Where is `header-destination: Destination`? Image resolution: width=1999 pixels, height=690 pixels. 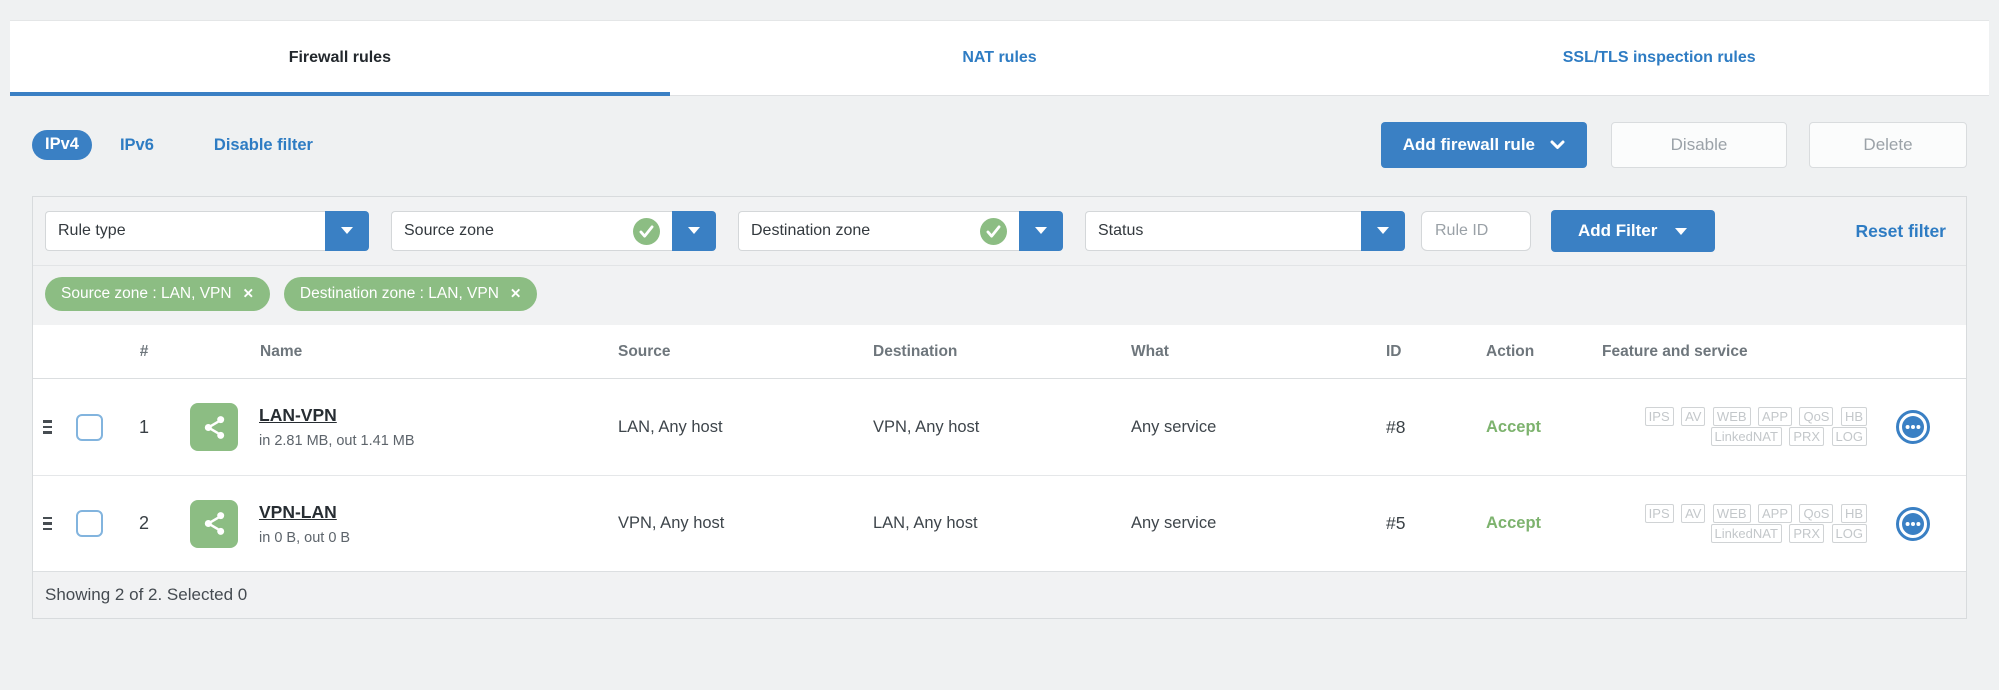
header-destination: Destination is located at coordinates (915, 351).